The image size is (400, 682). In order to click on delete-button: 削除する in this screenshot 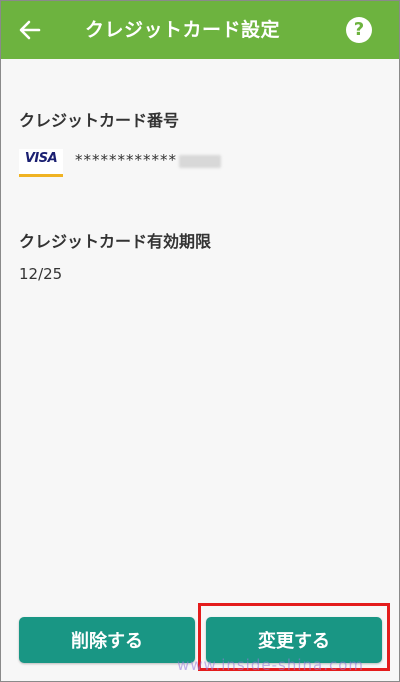, I will do `click(107, 640)`.